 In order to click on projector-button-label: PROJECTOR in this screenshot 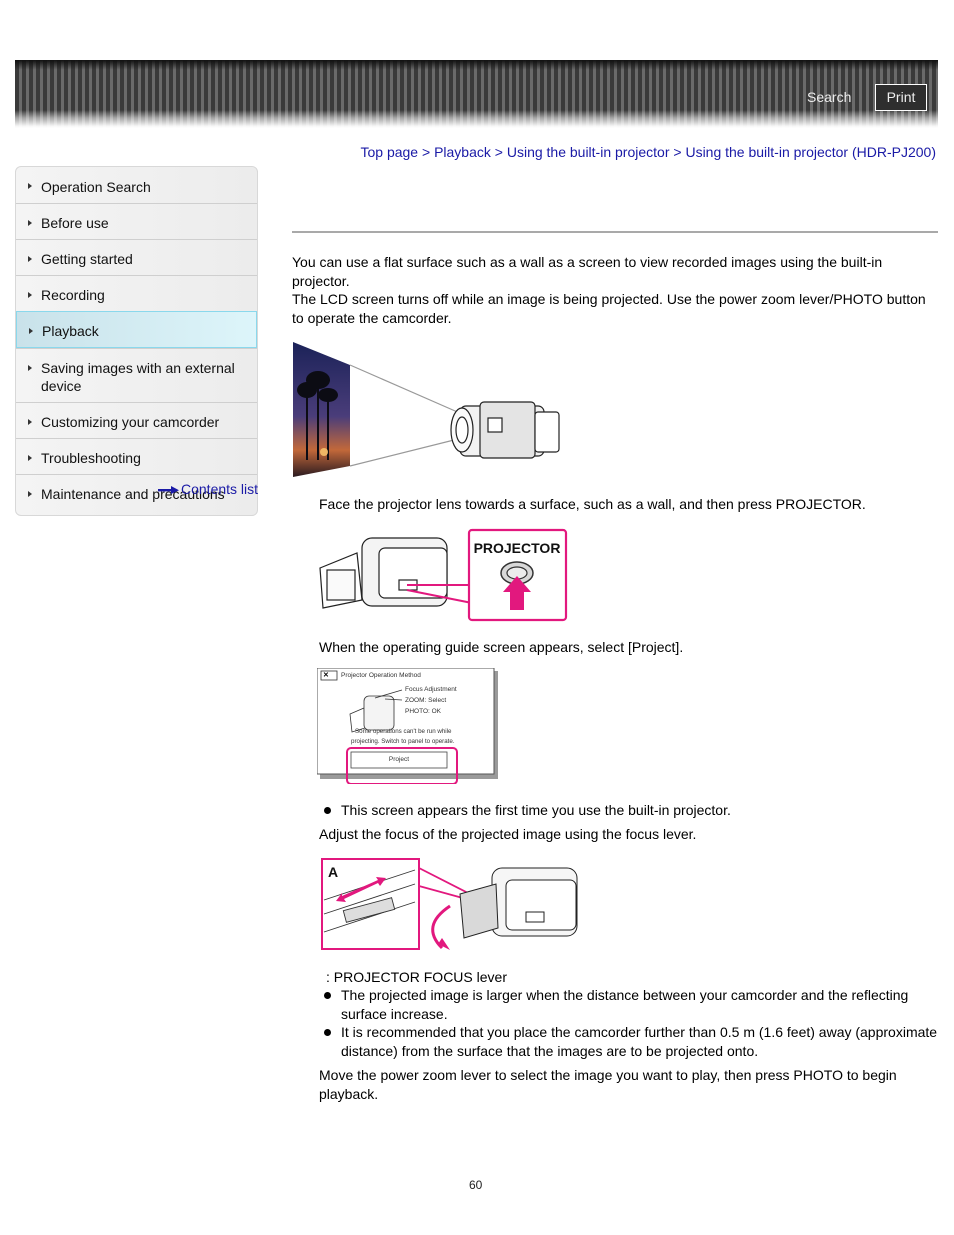, I will do `click(517, 548)`.